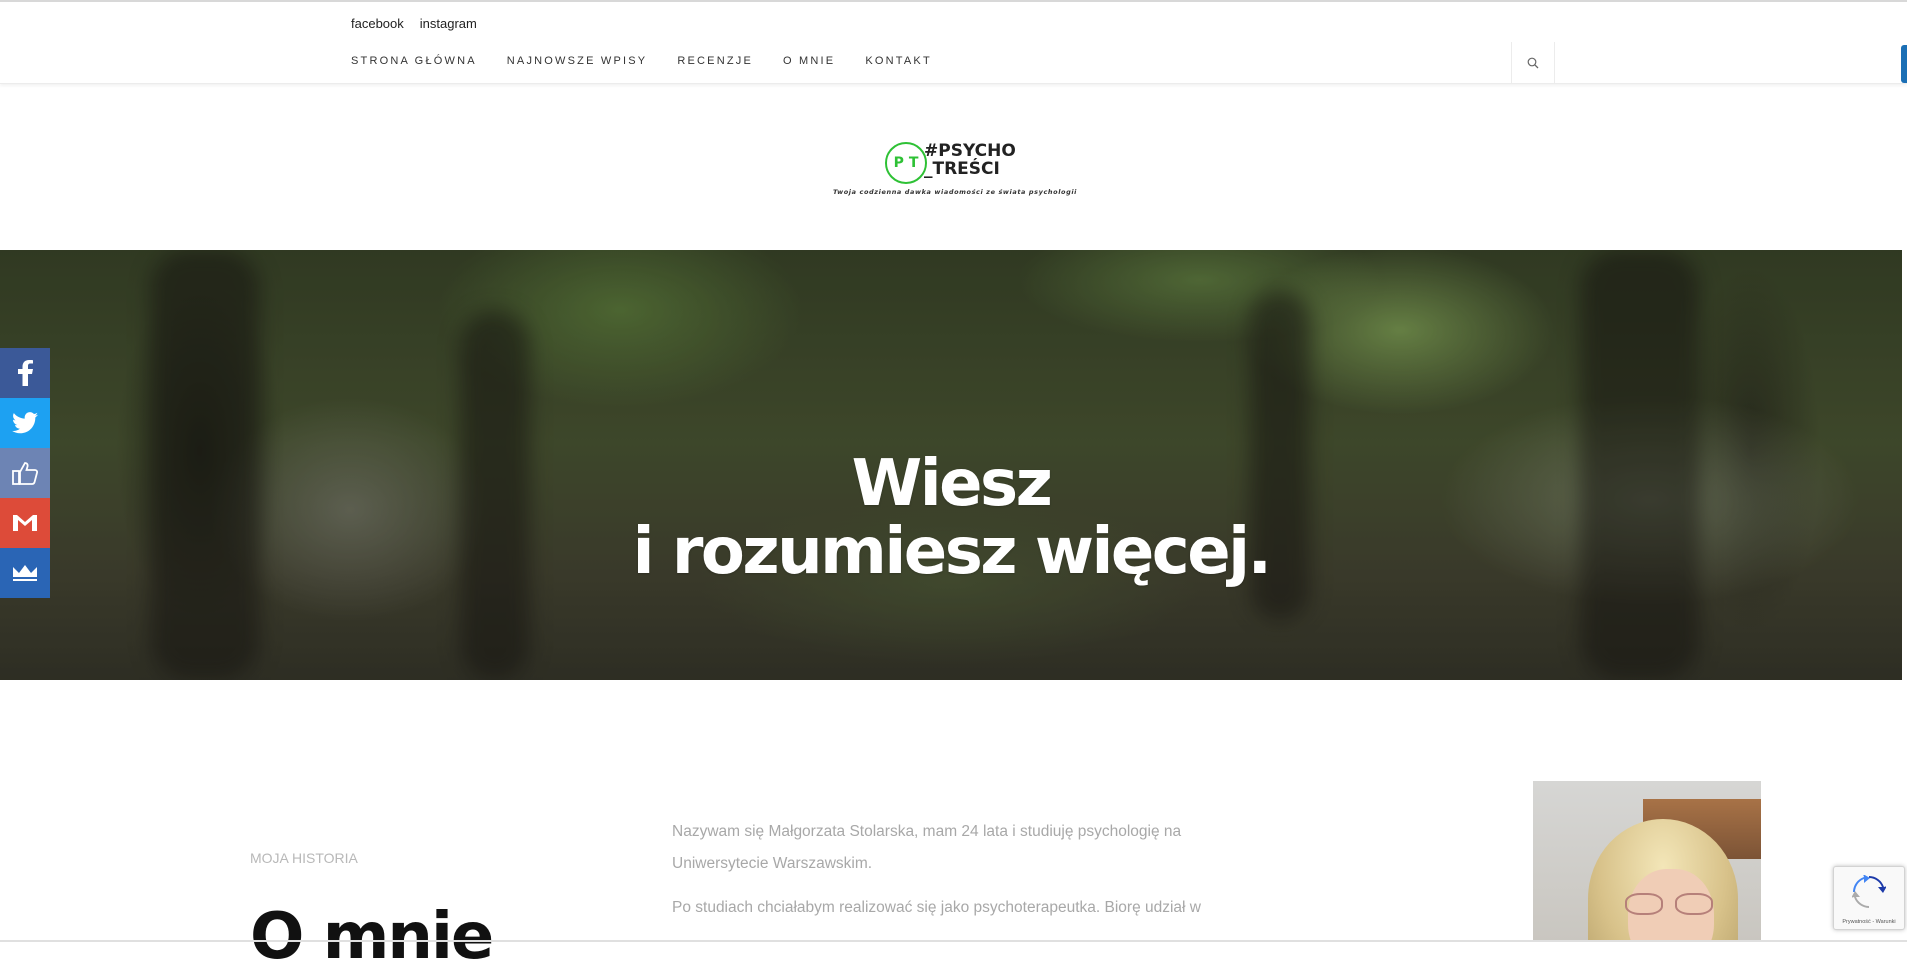 The image size is (1907, 974). I want to click on hero-title-line-2: i rozumiesz więcej., so click(952, 552).